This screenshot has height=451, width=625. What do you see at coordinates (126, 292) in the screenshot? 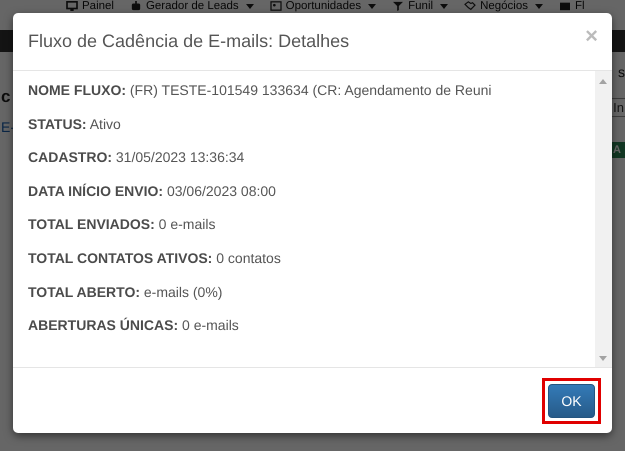
I see `detail-text: TOTAL ABERTO: e-mails (0%)` at bounding box center [126, 292].